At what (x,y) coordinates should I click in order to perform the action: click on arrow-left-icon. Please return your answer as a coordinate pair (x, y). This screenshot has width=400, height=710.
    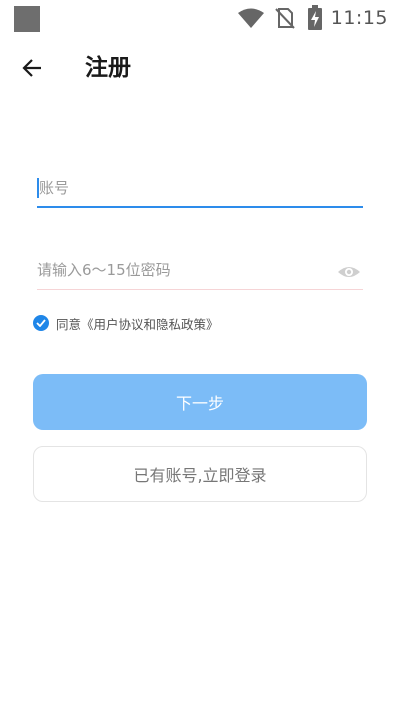
    Looking at the image, I should click on (31, 68).